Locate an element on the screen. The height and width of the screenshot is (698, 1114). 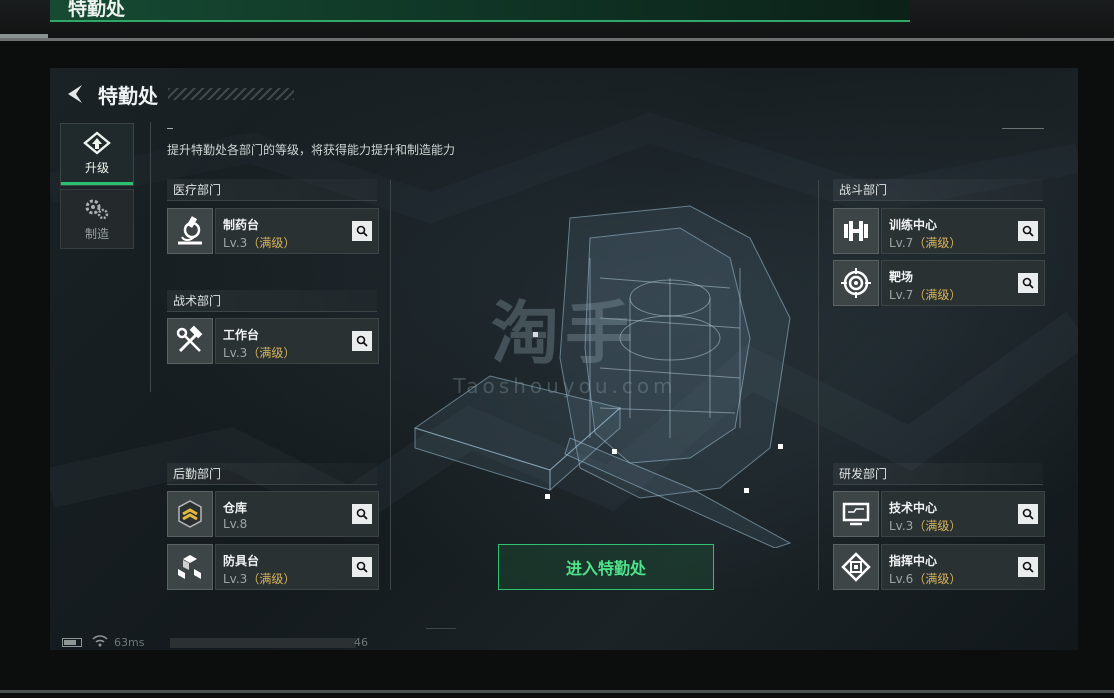
top-tab-highlight is located at coordinates (480, 11).